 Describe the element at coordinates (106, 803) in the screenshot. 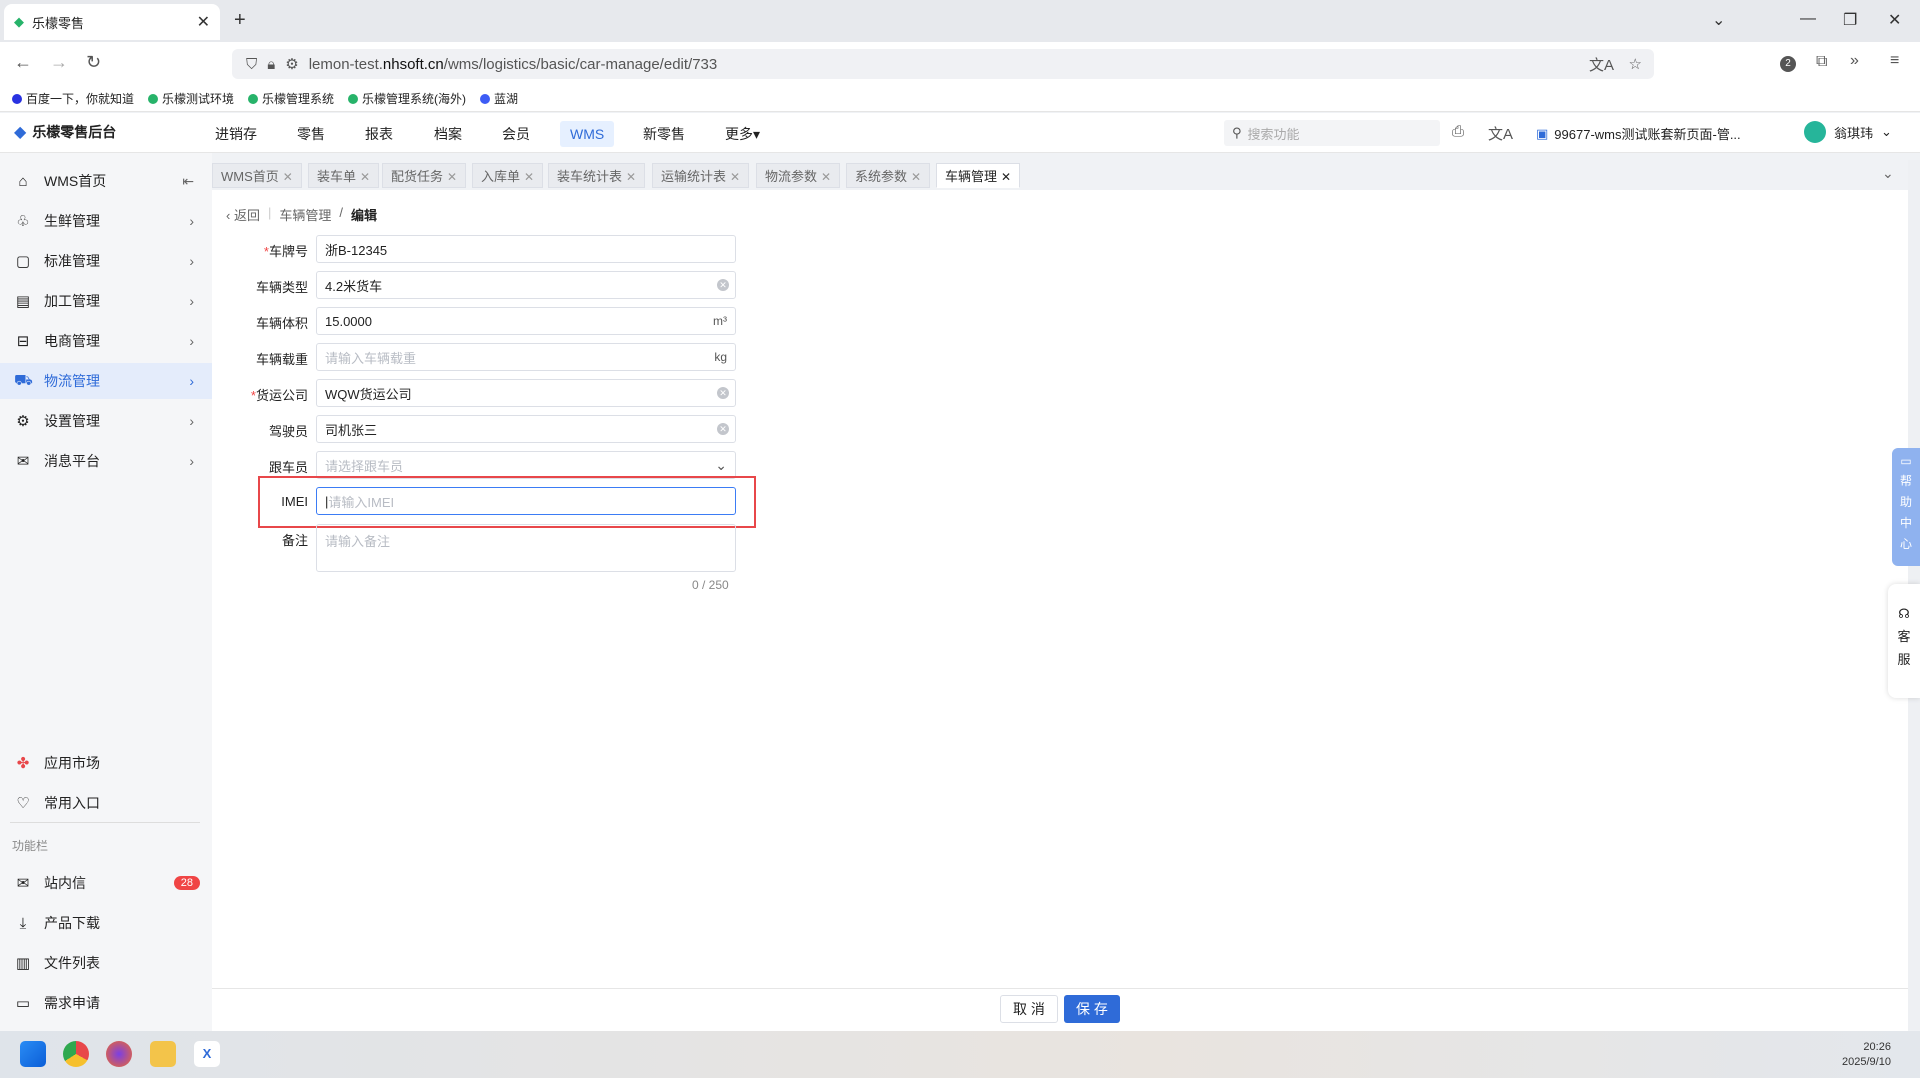

I see `sidebar-item-favorites: ♡ 常用入口` at that location.